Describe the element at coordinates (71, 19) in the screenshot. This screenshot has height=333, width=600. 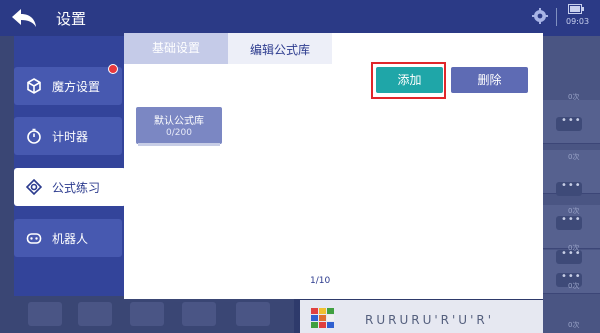
I see `page-title: 设置` at that location.